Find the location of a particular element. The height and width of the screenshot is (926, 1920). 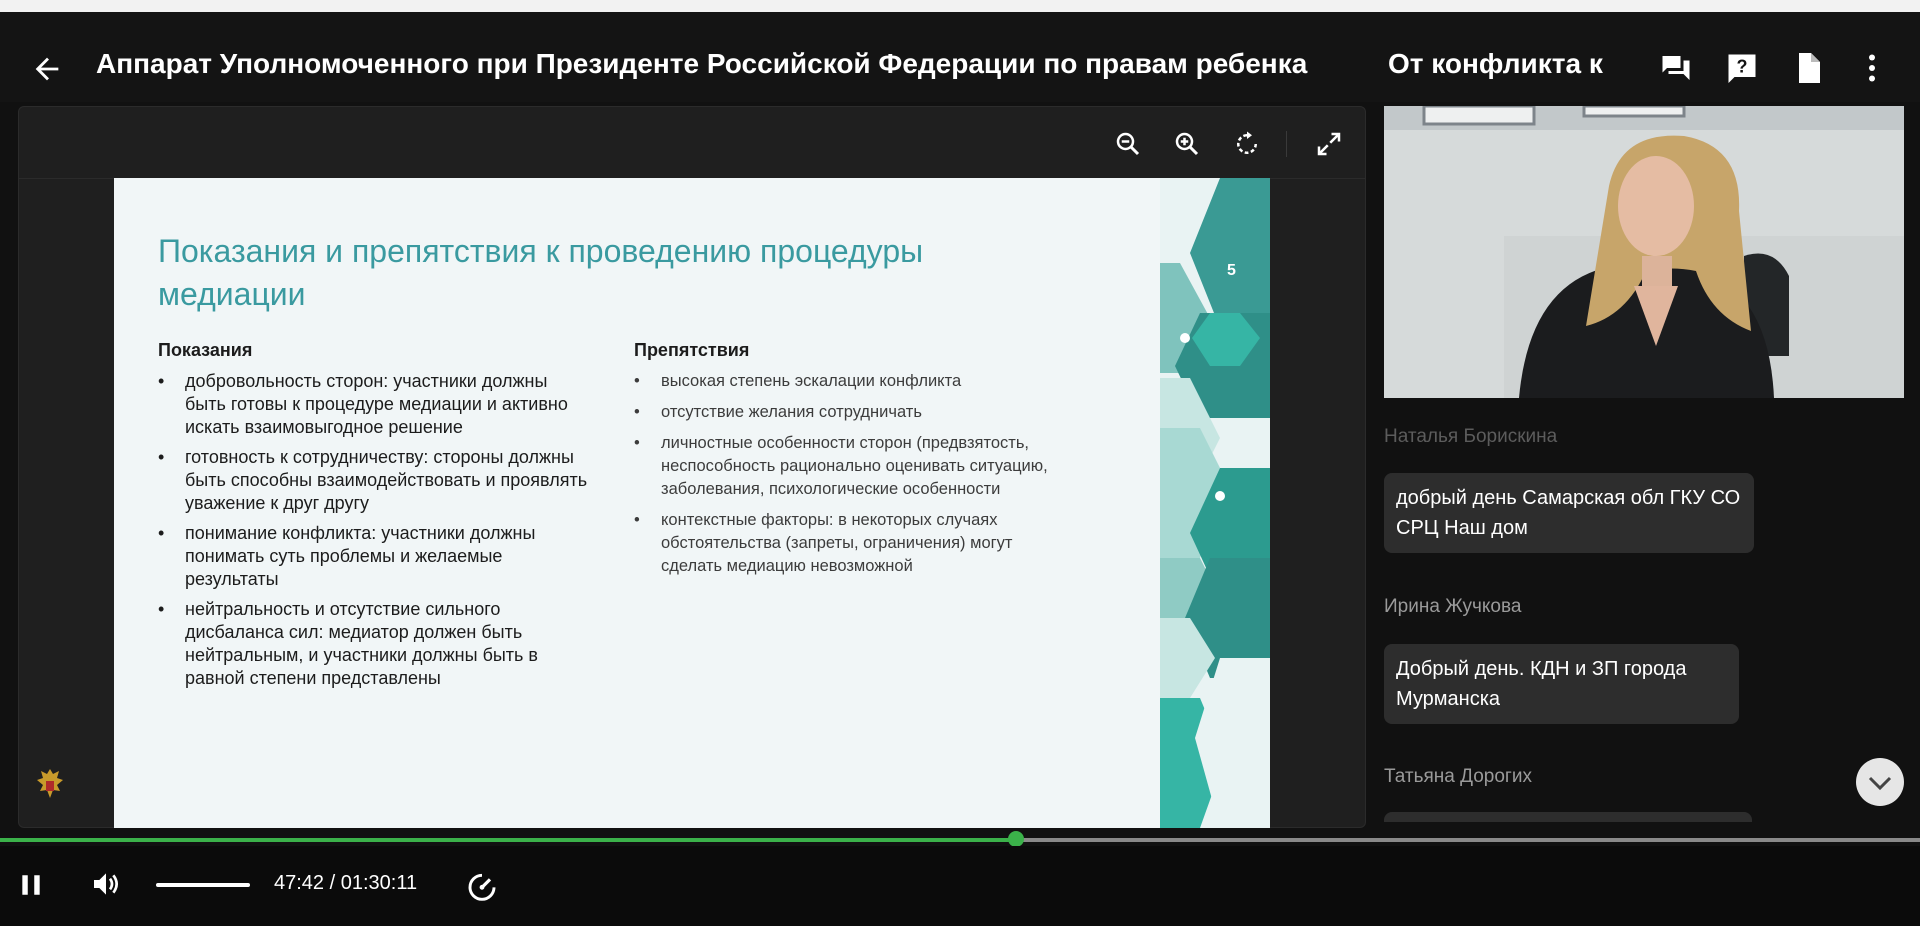

chevron-down-icon is located at coordinates (1880, 783).